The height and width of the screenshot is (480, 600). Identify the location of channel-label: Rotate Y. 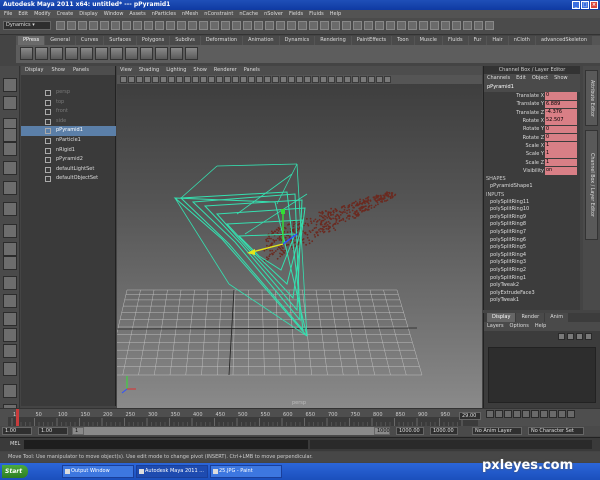
(514, 129).